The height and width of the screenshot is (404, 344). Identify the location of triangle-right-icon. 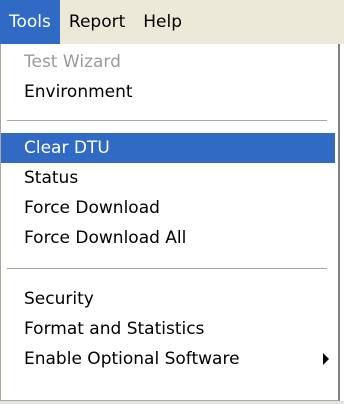
(326, 359).